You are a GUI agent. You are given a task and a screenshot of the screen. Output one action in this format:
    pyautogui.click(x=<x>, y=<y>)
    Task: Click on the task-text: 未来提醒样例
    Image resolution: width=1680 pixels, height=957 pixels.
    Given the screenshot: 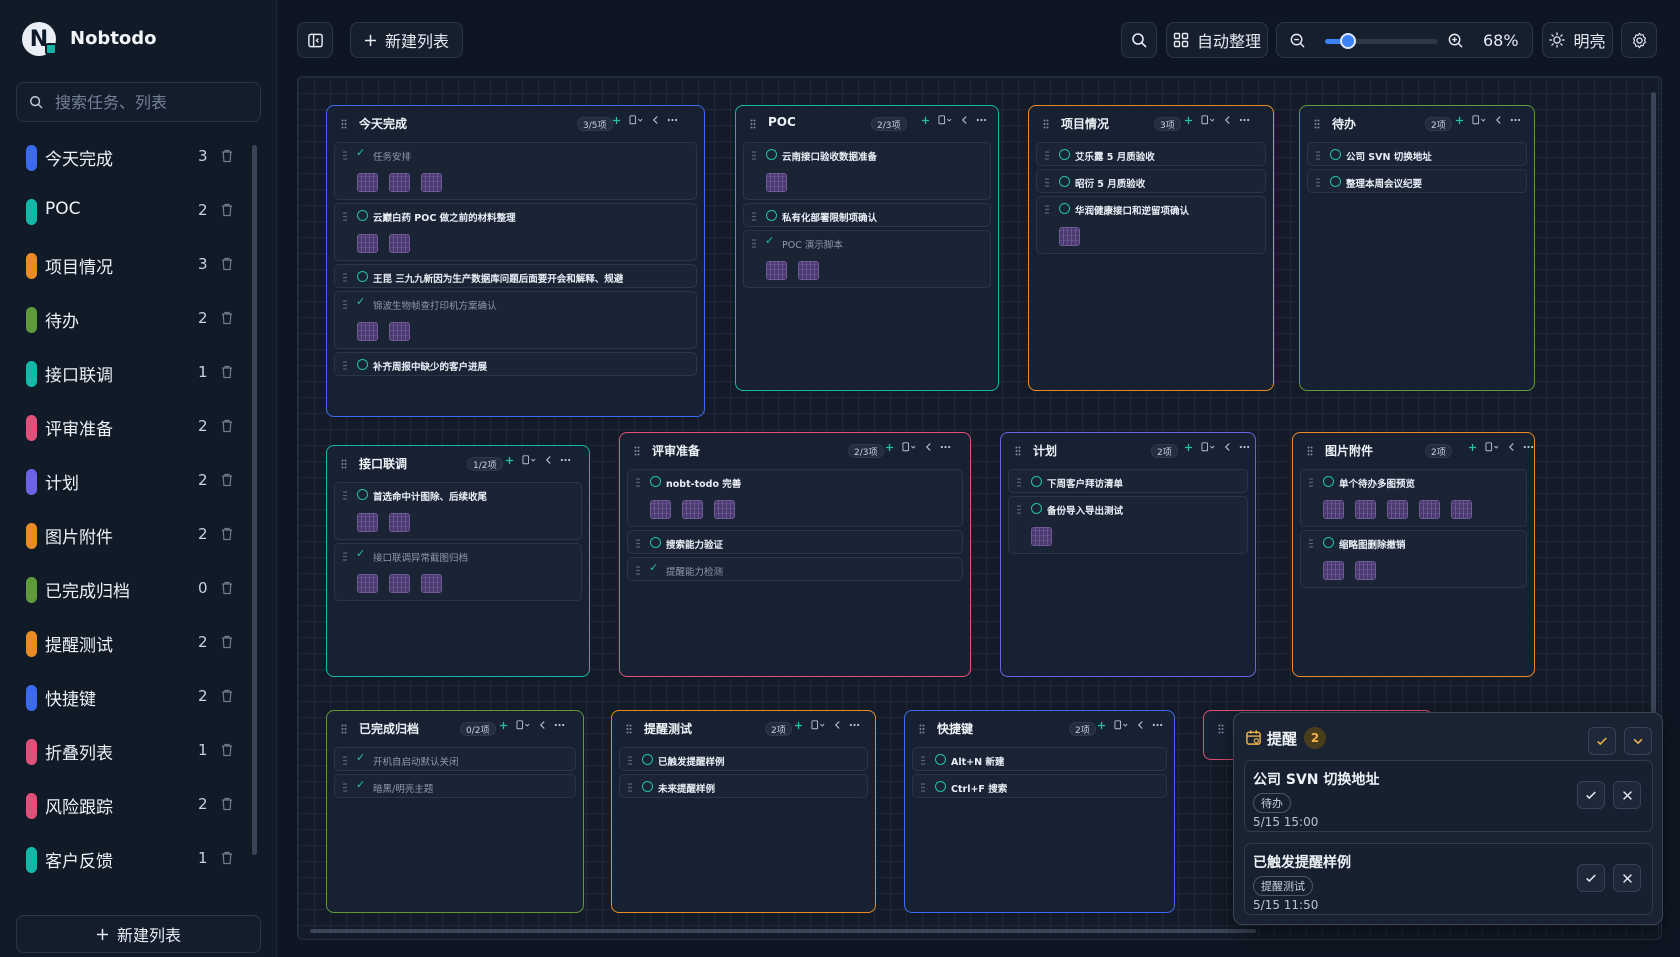 What is the action you would take?
    pyautogui.click(x=686, y=788)
    